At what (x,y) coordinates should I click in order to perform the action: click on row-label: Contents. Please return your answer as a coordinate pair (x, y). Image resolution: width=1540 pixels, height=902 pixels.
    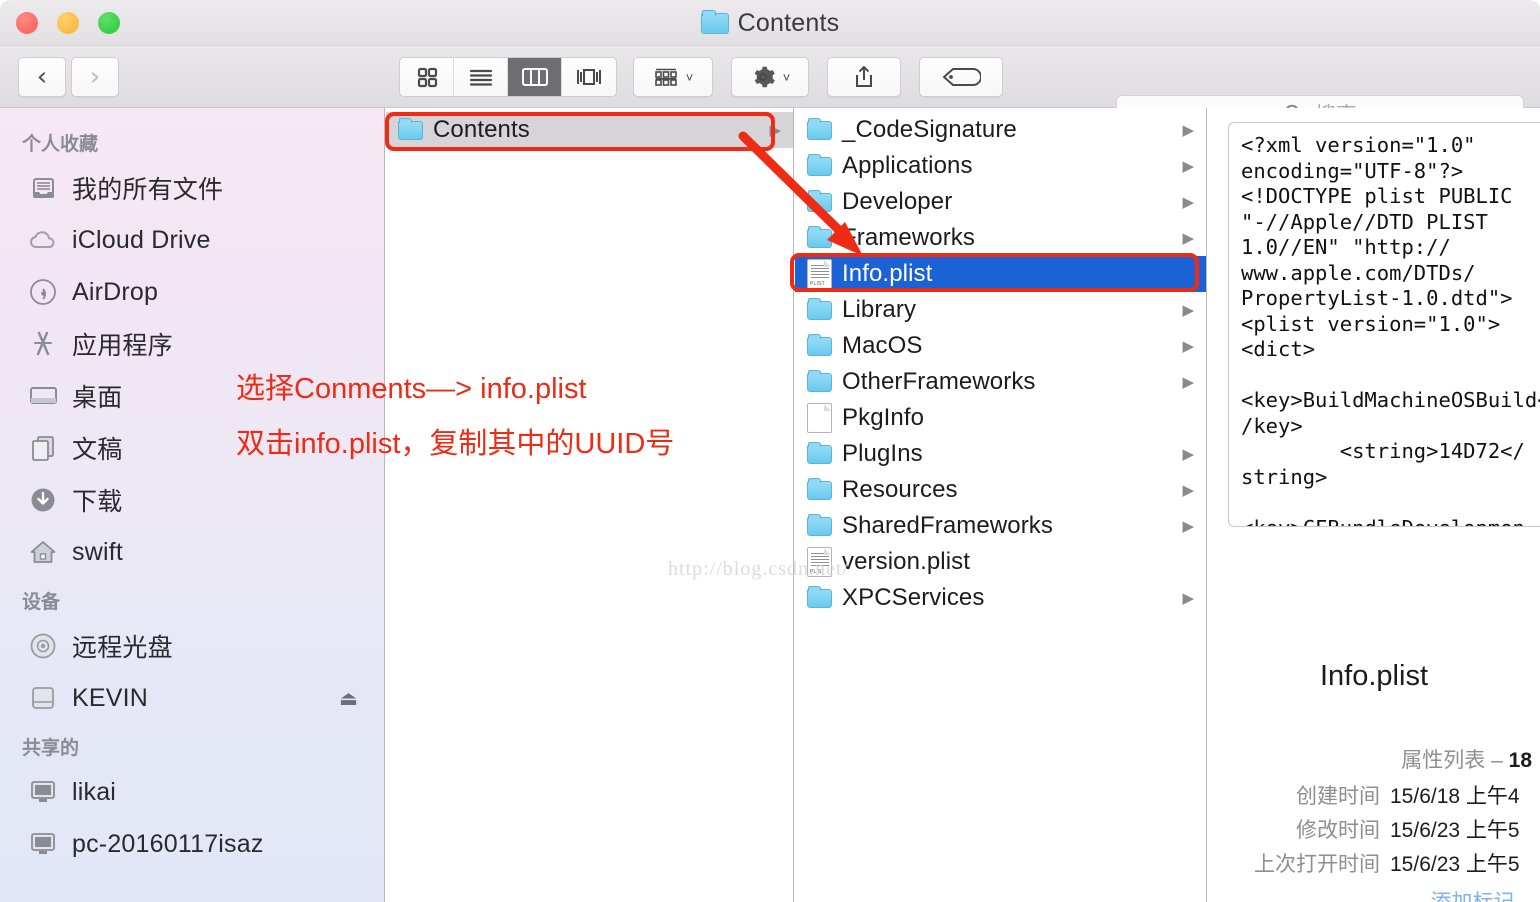
    Looking at the image, I should click on (481, 129).